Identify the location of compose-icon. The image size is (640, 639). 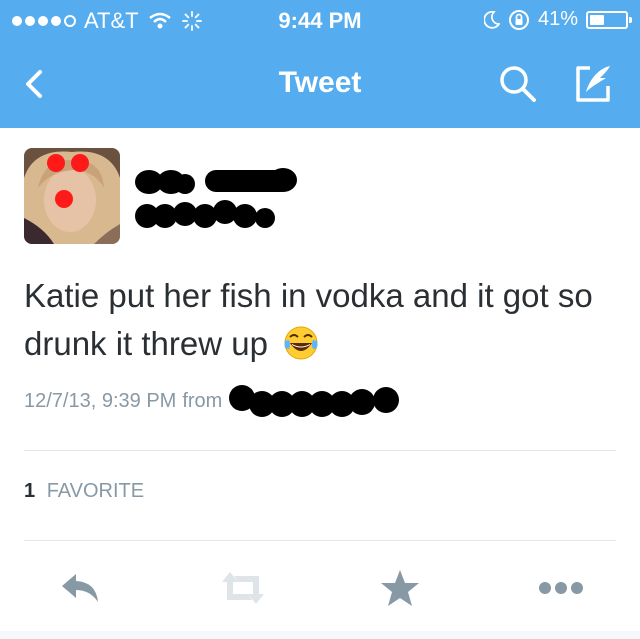
(593, 84).